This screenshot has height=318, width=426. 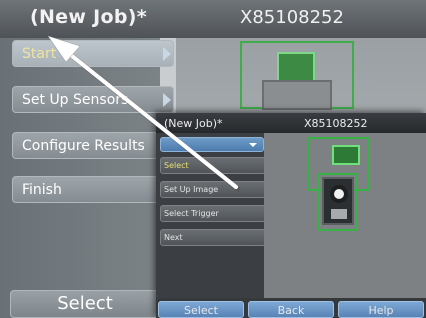 What do you see at coordinates (83, 146) in the screenshot?
I see `sidebar-item-label: Configure Results` at bounding box center [83, 146].